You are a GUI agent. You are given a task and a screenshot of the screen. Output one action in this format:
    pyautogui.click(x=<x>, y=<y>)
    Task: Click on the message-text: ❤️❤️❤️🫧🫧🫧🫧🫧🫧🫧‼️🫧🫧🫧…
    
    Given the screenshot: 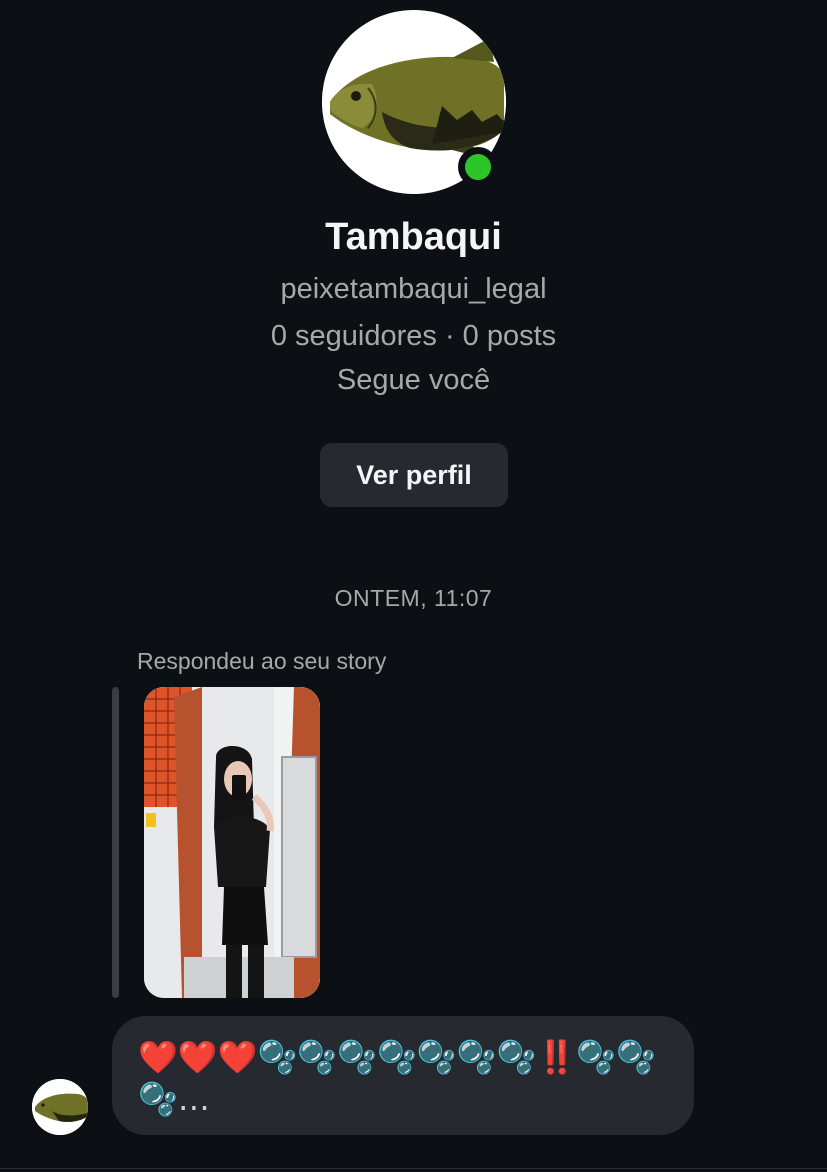 What is the action you would take?
    pyautogui.click(x=403, y=1078)
    